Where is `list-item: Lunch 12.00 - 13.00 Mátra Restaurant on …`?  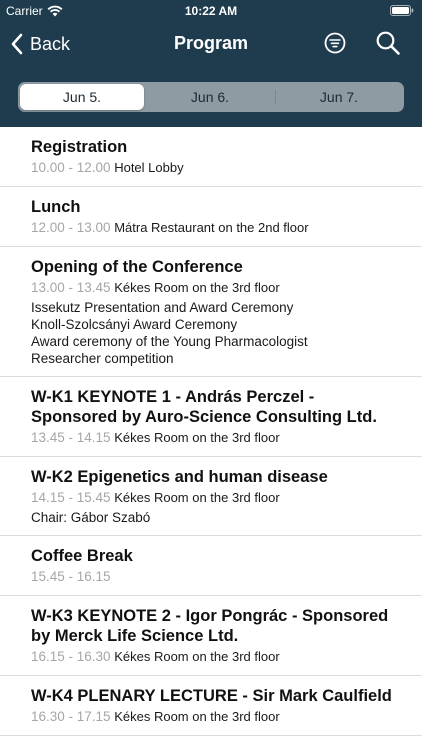
list-item: Lunch 12.00 - 13.00 Mátra Restaurant on … is located at coordinates (211, 217).